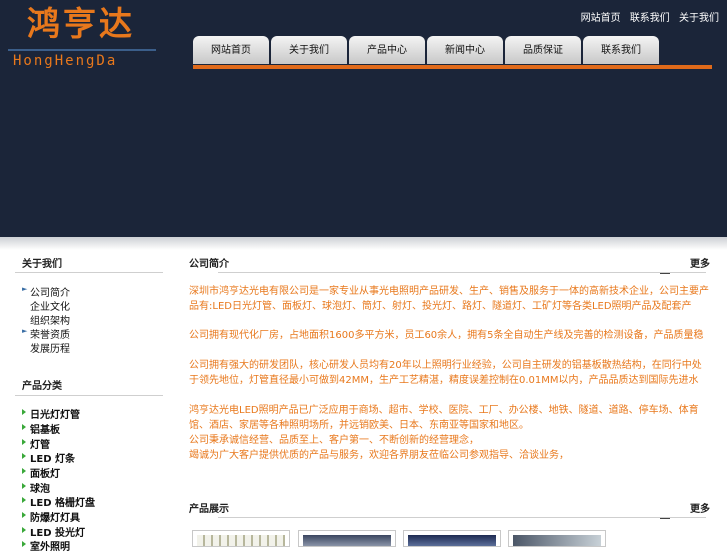  Describe the element at coordinates (543, 50) in the screenshot. I see `nav-tab-quality: 品质保证` at that location.